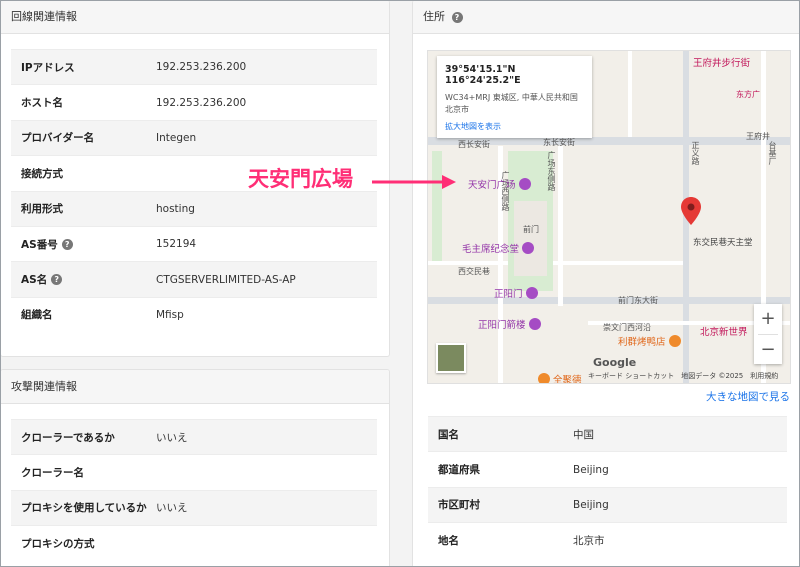 Image resolution: width=800 pixels, height=567 pixels. What do you see at coordinates (607, 539) in the screenshot?
I see `table-row: 地名 北京市` at bounding box center [607, 539].